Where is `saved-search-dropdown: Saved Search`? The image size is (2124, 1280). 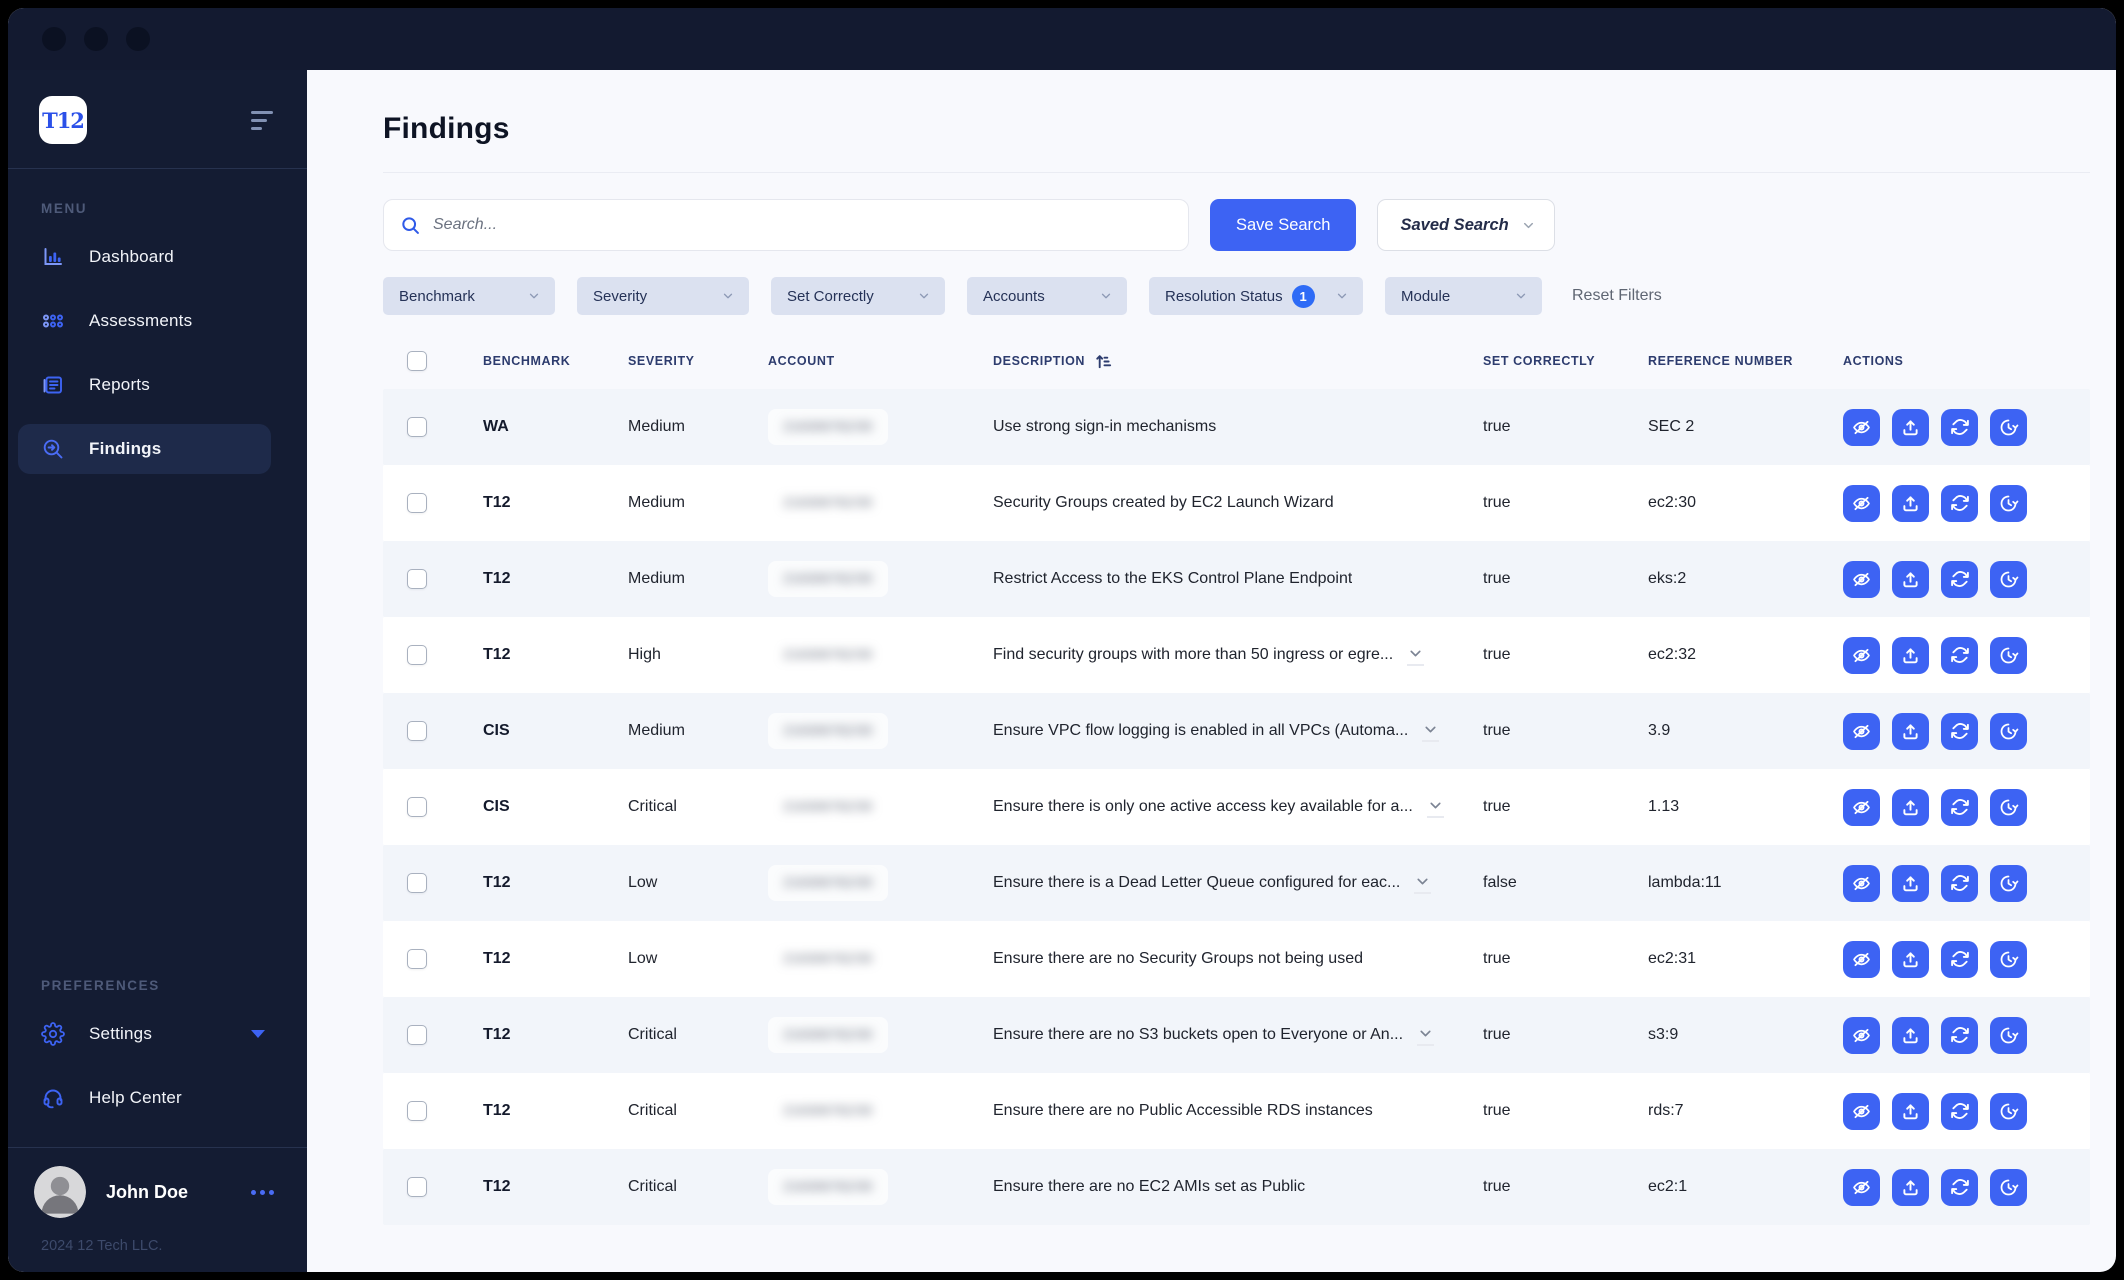 saved-search-dropdown: Saved Search is located at coordinates (1466, 225).